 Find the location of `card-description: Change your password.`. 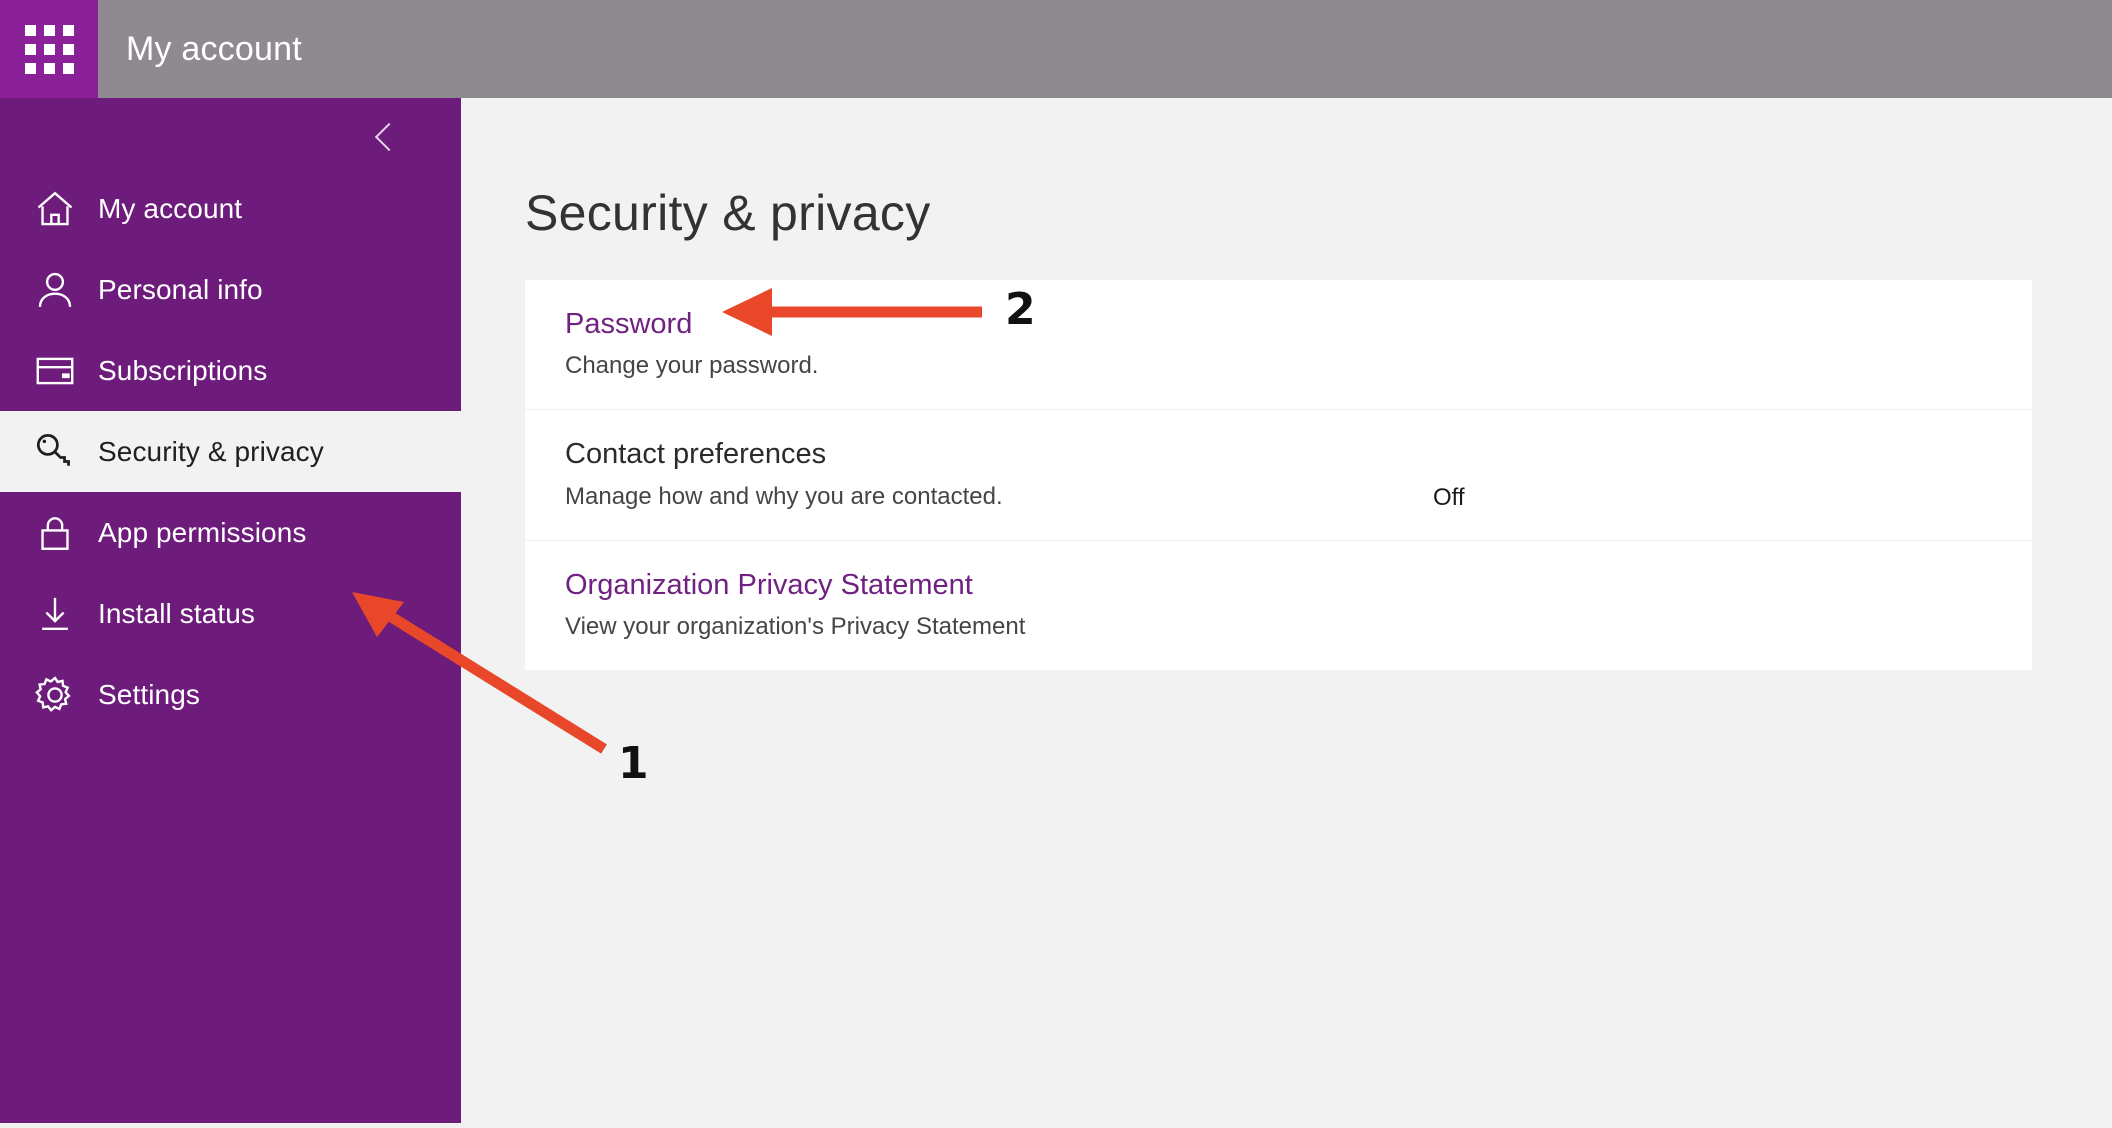

card-description: Change your password. is located at coordinates (692, 366).